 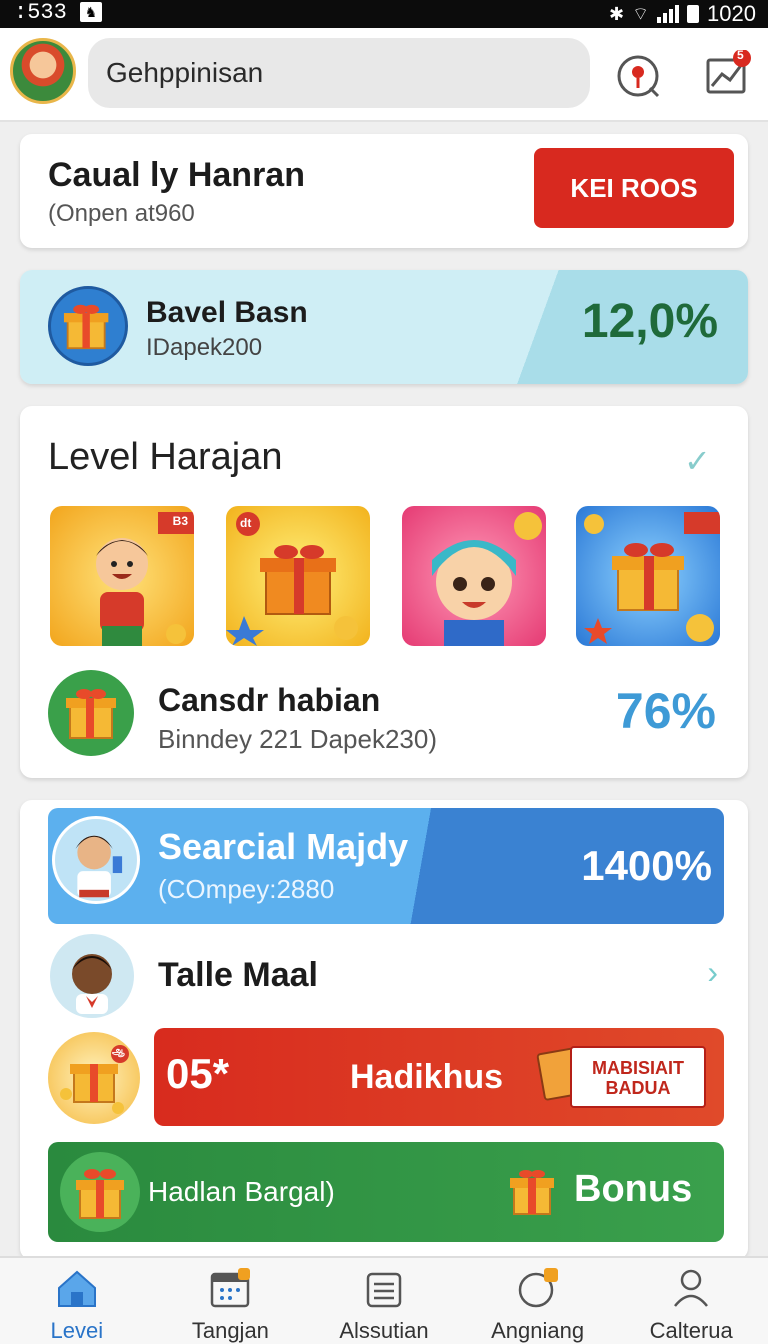 I want to click on gift-subtitle: IDapek200, so click(x=204, y=347).